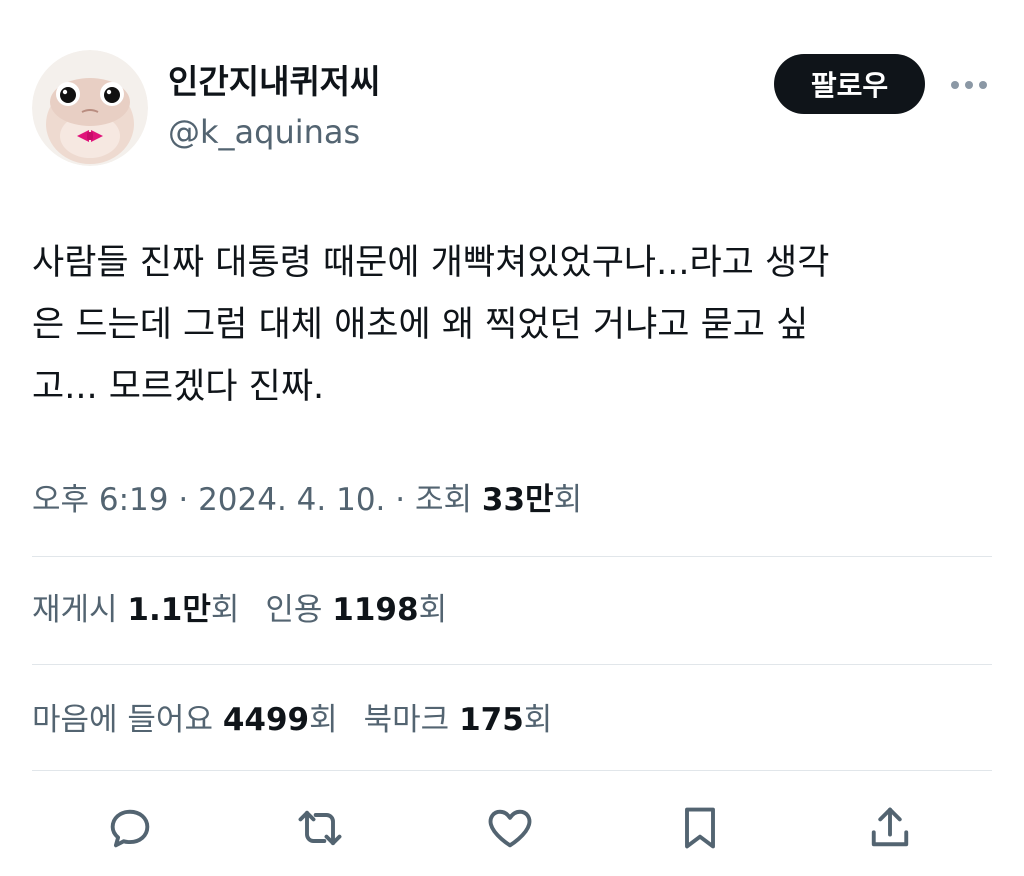  Describe the element at coordinates (100, 500) in the screenshot. I see `tweet-time: 오후 6:19` at that location.